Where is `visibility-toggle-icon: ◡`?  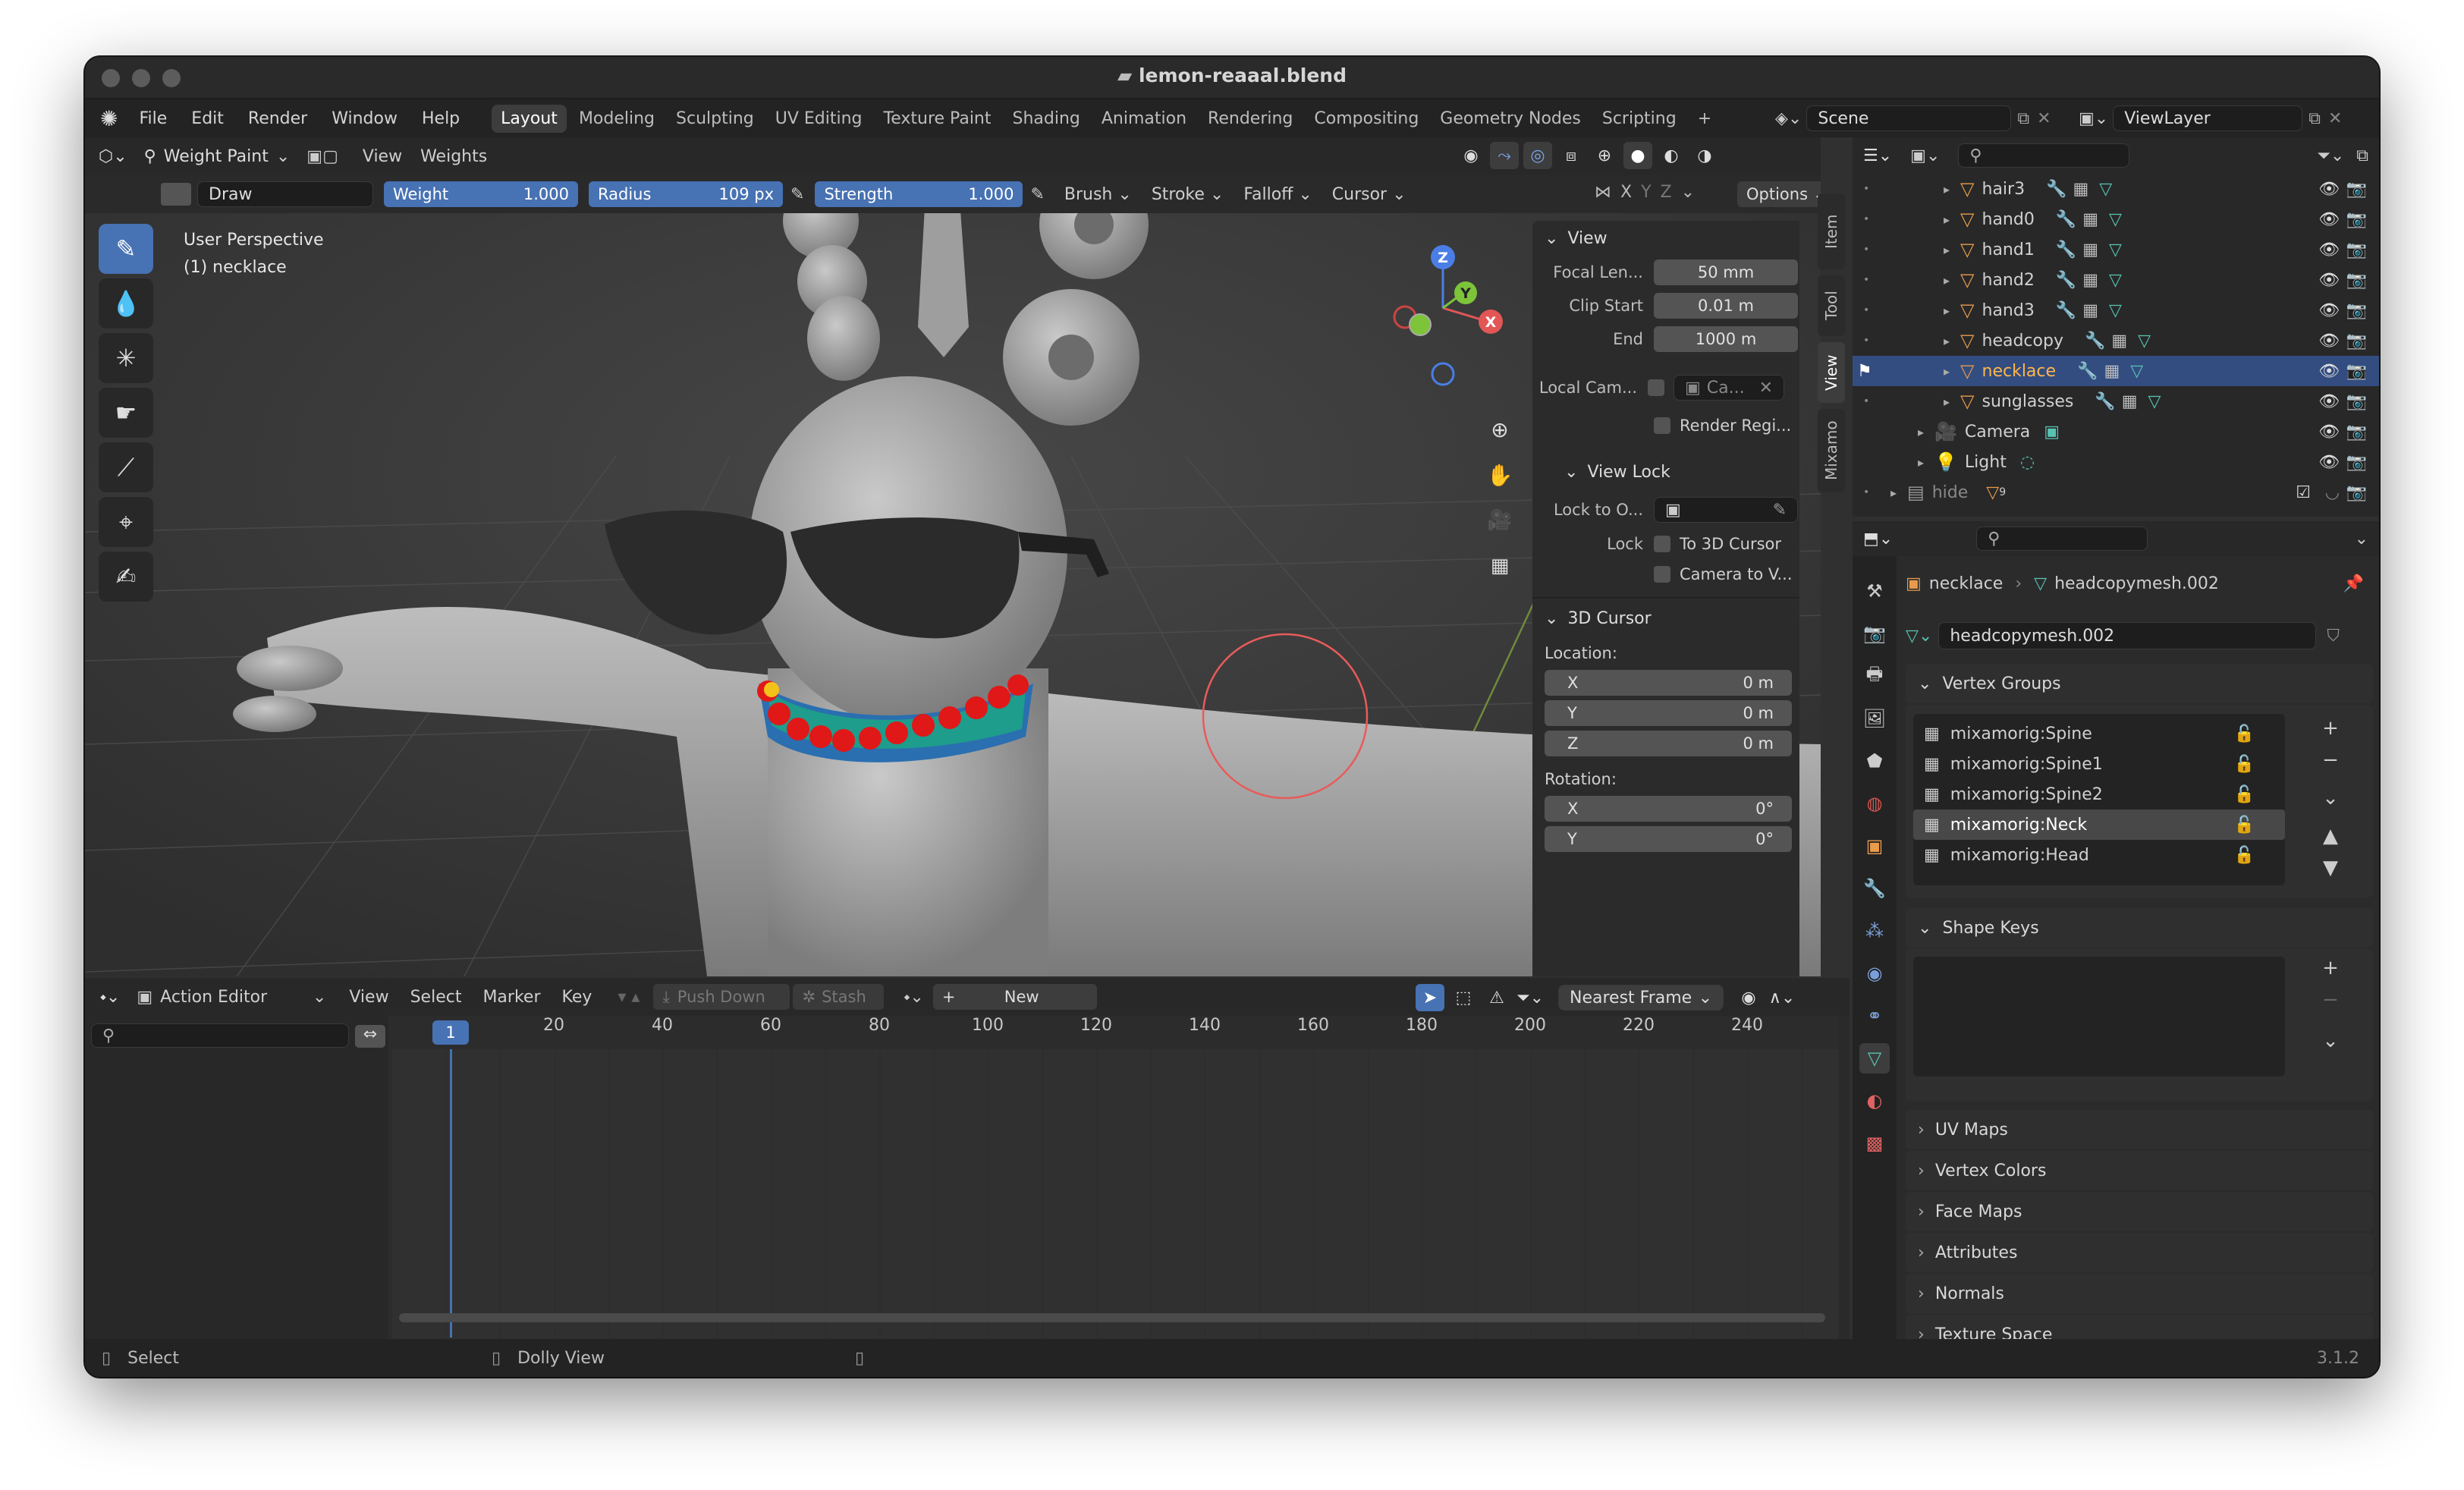
visibility-toggle-icon: ◡ is located at coordinates (2332, 493).